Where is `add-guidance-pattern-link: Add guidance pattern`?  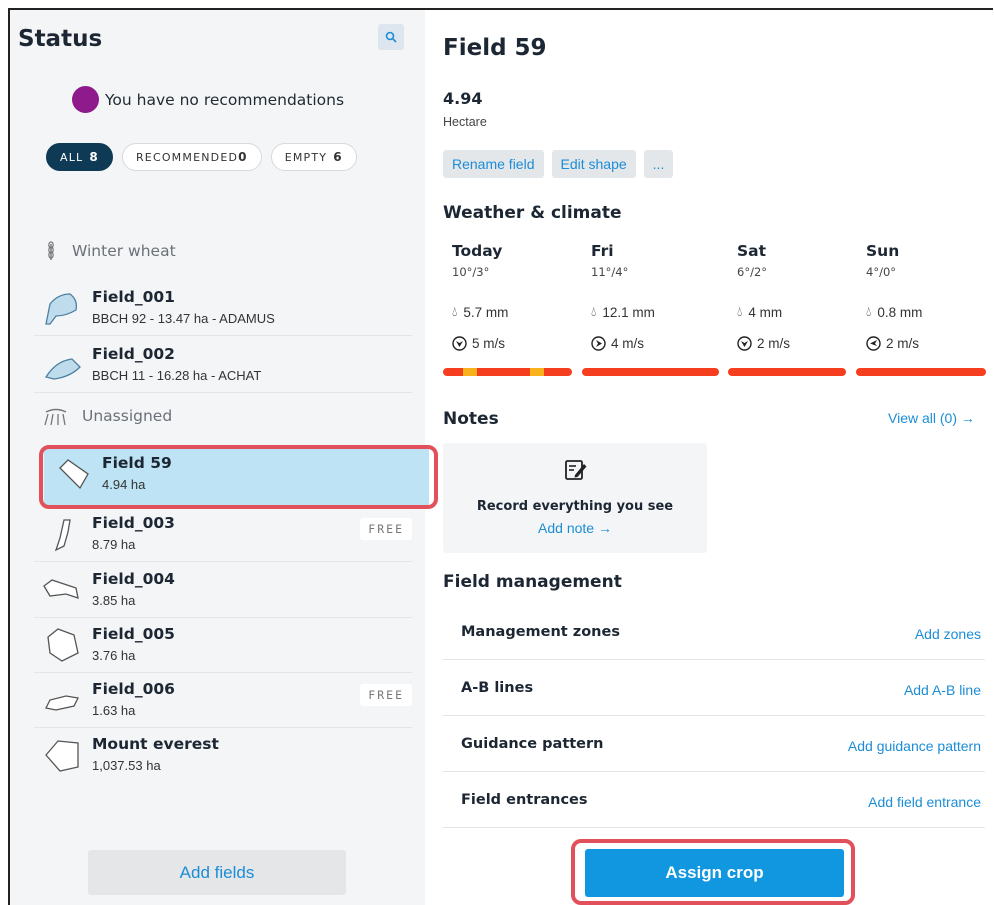
add-guidance-pattern-link: Add guidance pattern is located at coordinates (914, 746).